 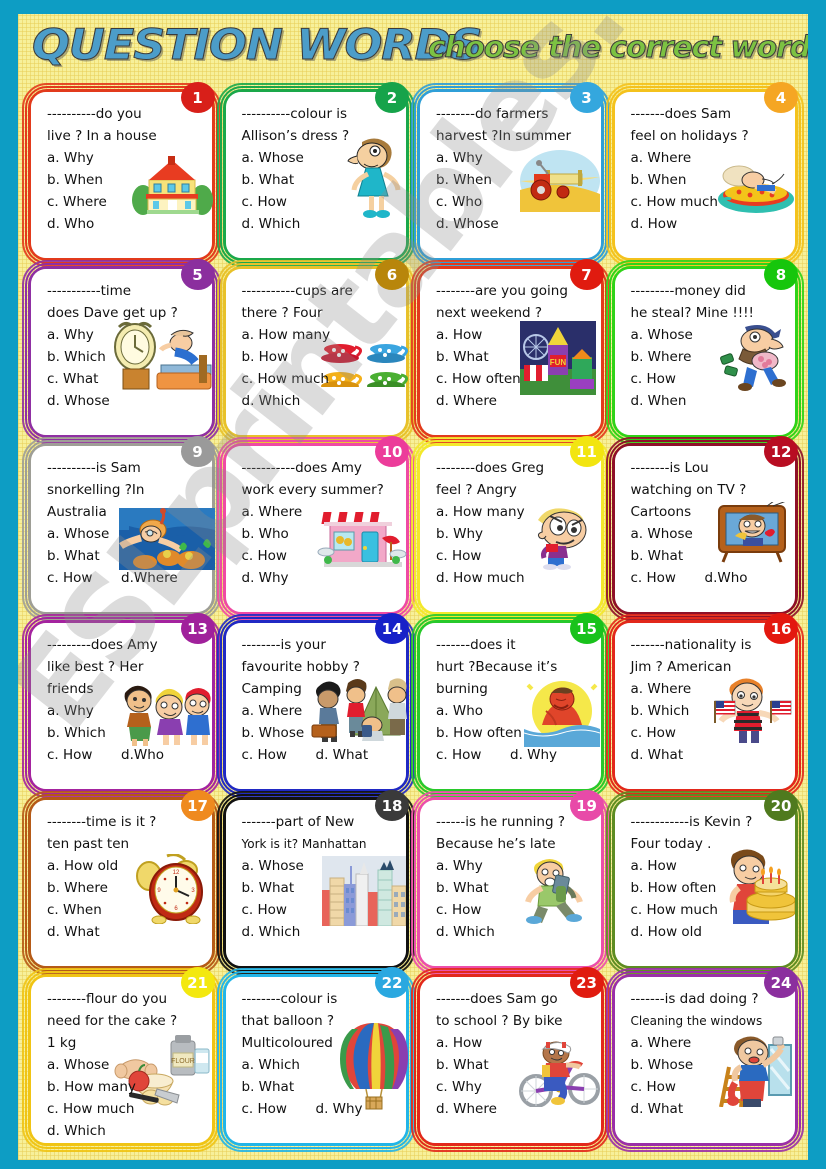 What do you see at coordinates (514, 224) in the screenshot?
I see `answer-option: d. Whose` at bounding box center [514, 224].